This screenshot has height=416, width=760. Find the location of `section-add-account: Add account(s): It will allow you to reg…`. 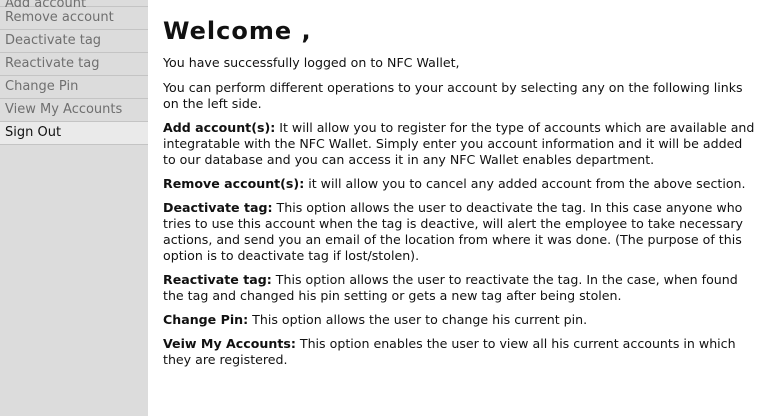

section-add-account: Add account(s): It will allow you to reg… is located at coordinates (460, 144).